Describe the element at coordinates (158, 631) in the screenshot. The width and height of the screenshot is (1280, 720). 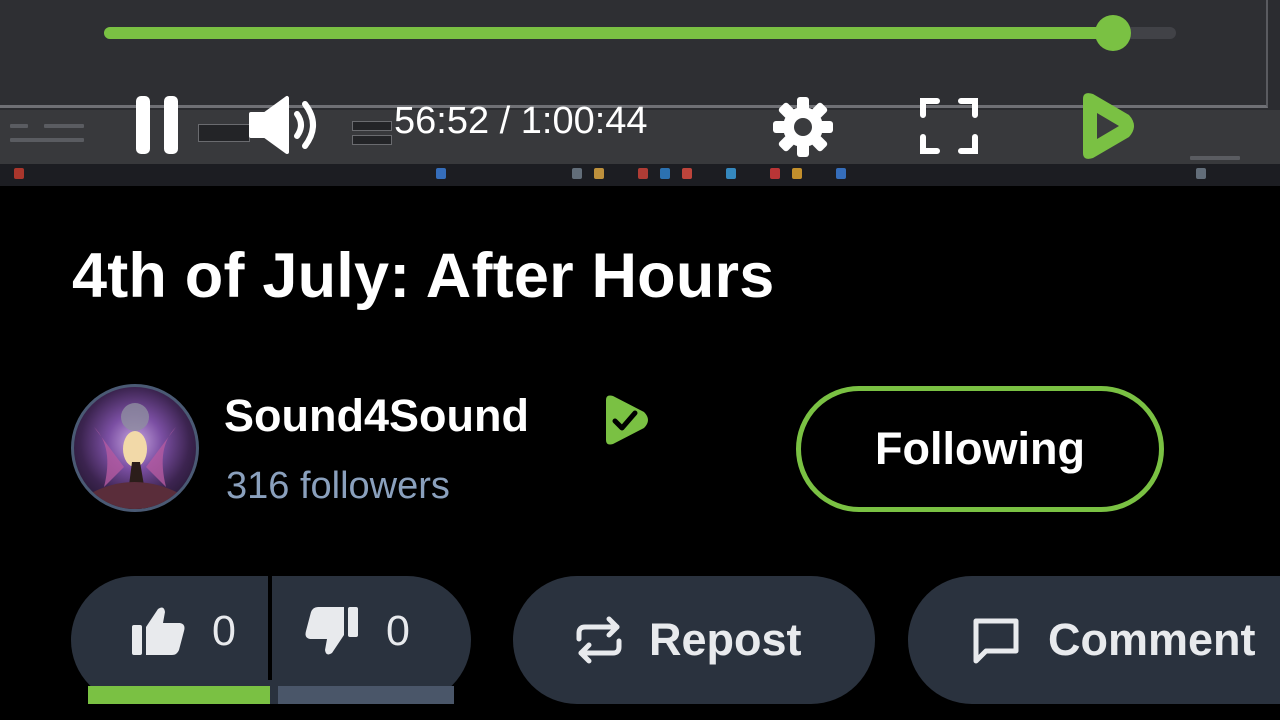
I see `thumbs-up-icon` at that location.